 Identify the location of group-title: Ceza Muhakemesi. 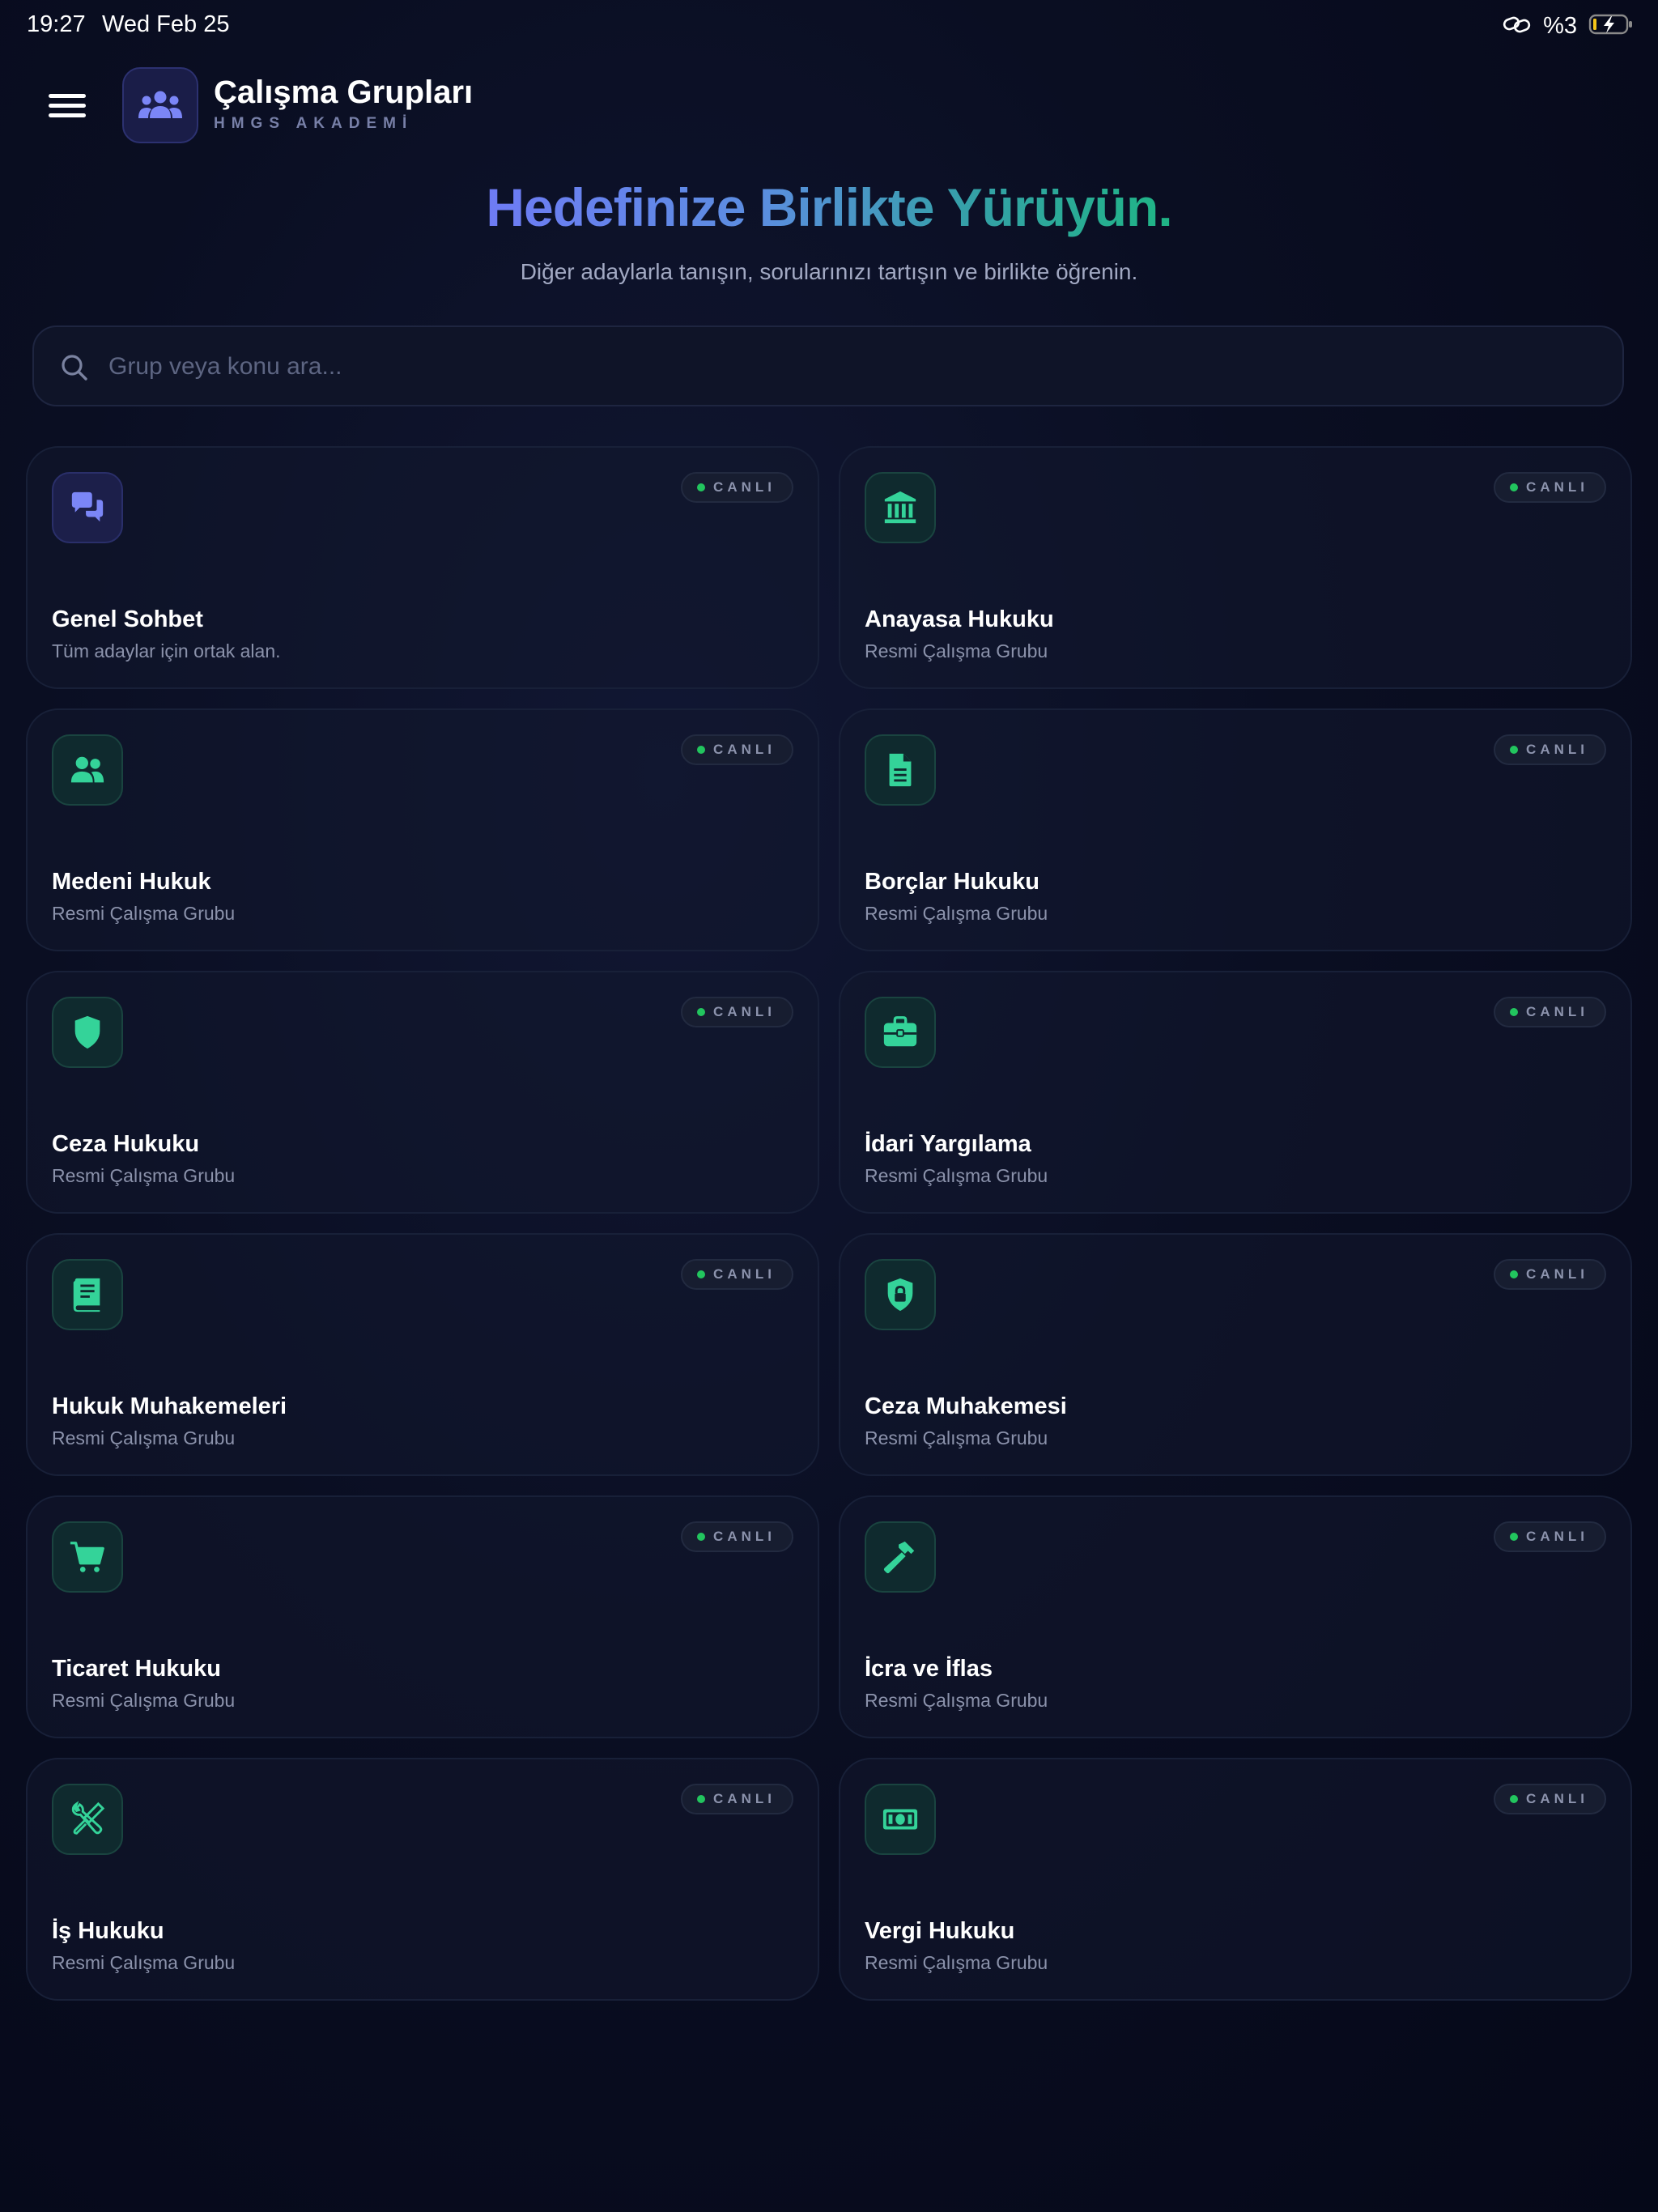
(966, 1406).